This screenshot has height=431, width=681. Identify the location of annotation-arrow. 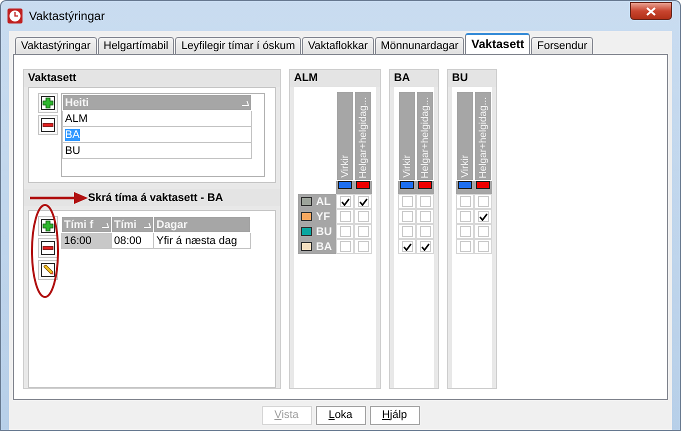
(59, 198).